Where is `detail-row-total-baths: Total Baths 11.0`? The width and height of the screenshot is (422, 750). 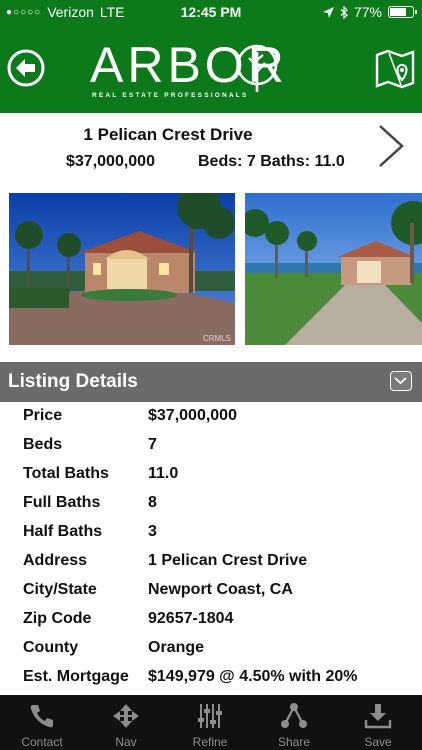
detail-row-total-baths: Total Baths 11.0 is located at coordinates (211, 474).